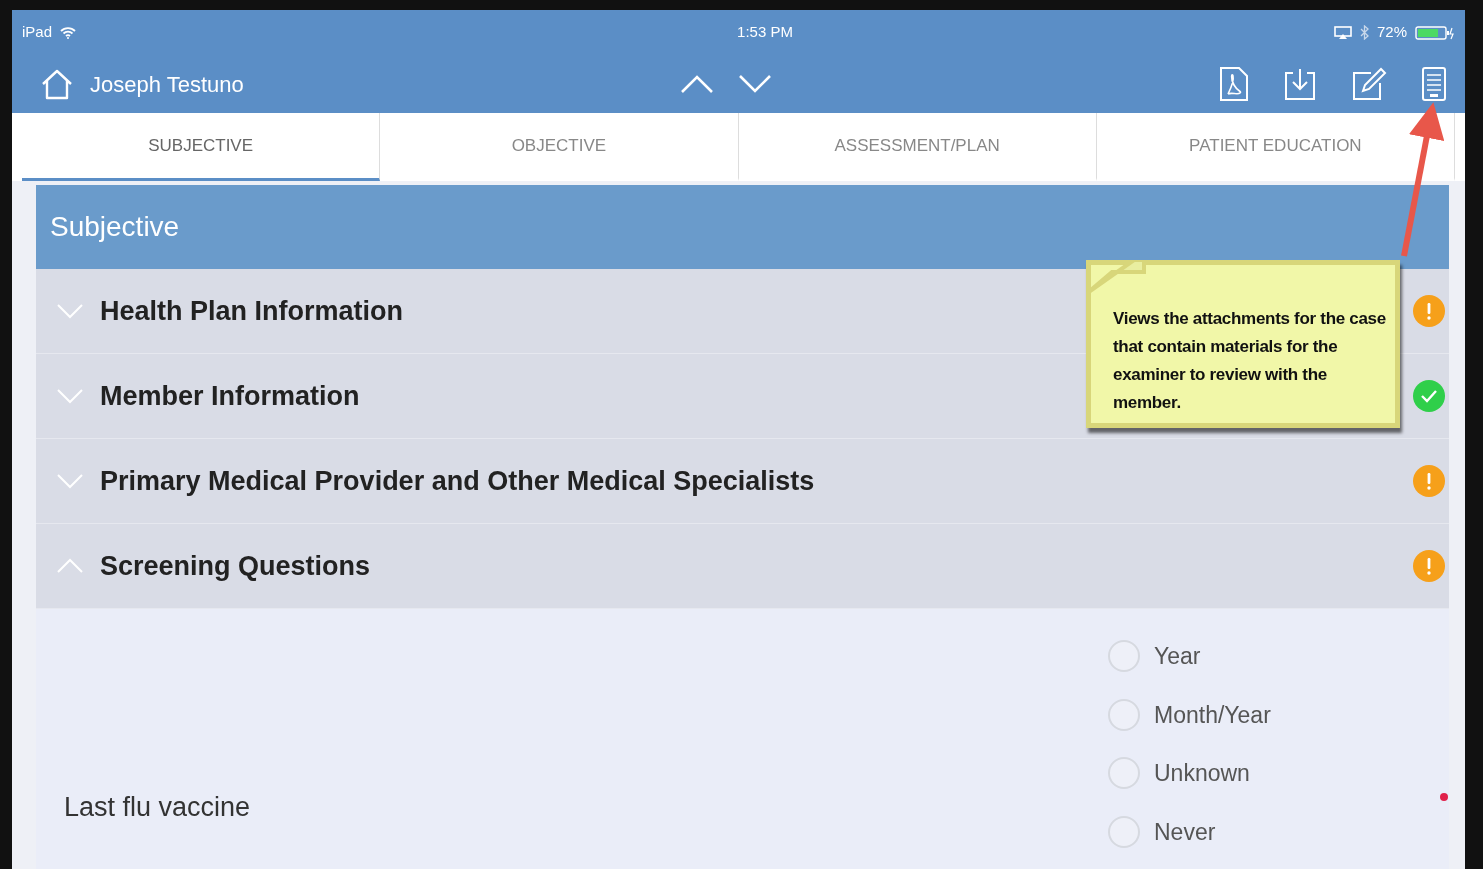  I want to click on tab: SUBJECTIVE, so click(201, 147).